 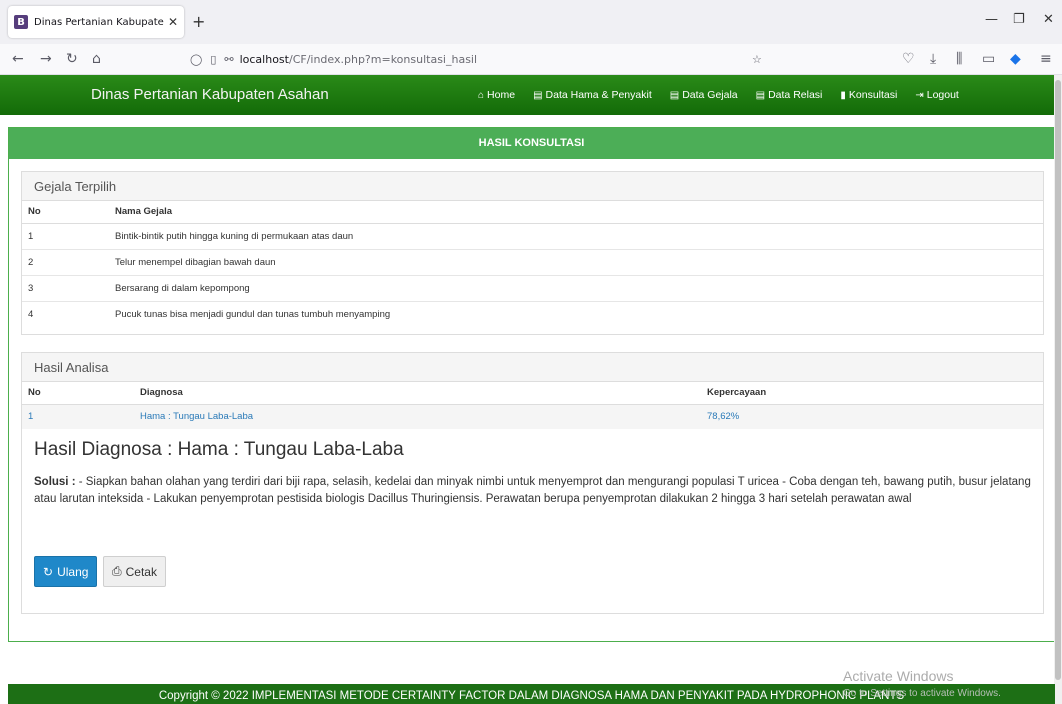 I want to click on sidebar-icon: ▭, so click(x=988, y=59).